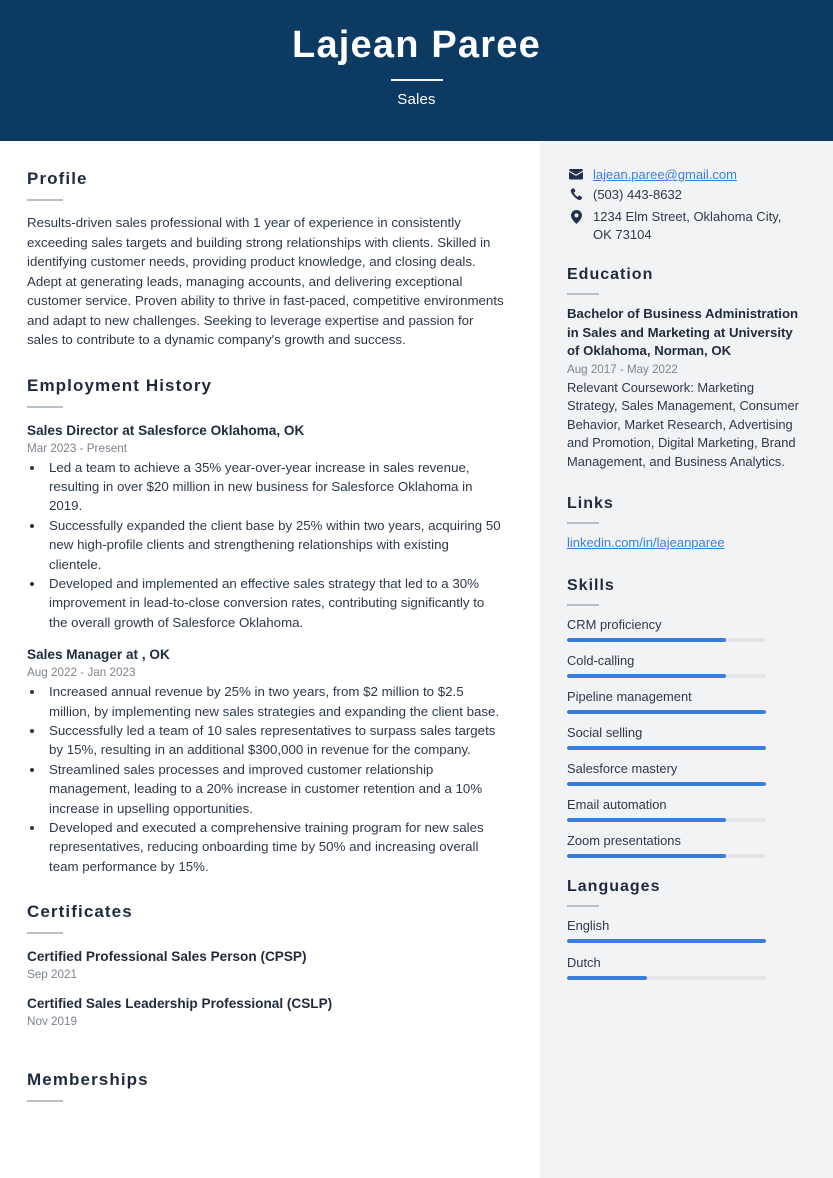  Describe the element at coordinates (584, 962) in the screenshot. I see `language-item-label: Dutch` at that location.